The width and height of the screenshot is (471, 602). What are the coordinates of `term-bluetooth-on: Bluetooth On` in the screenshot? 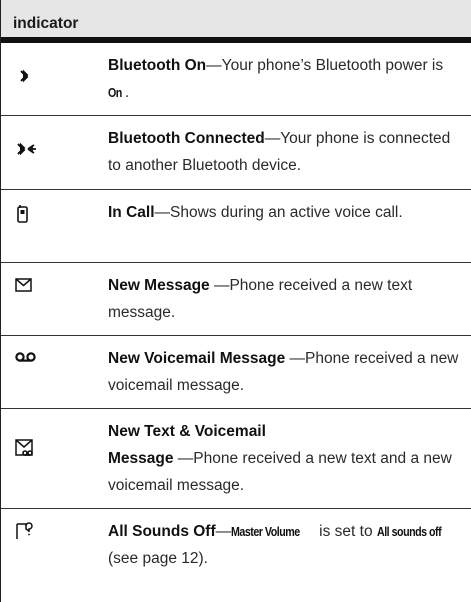 It's located at (157, 65).